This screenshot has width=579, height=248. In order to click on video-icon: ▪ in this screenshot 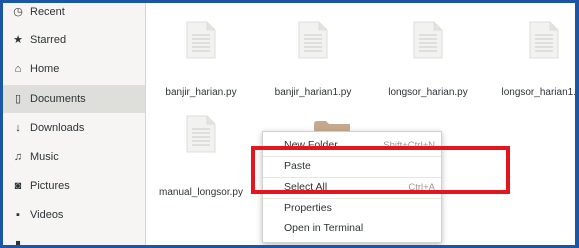, I will do `click(18, 214)`.